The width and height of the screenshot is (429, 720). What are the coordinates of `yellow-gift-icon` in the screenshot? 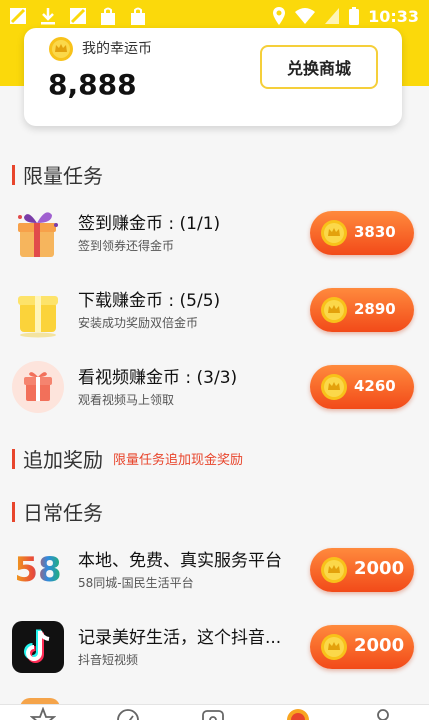 It's located at (38, 317).